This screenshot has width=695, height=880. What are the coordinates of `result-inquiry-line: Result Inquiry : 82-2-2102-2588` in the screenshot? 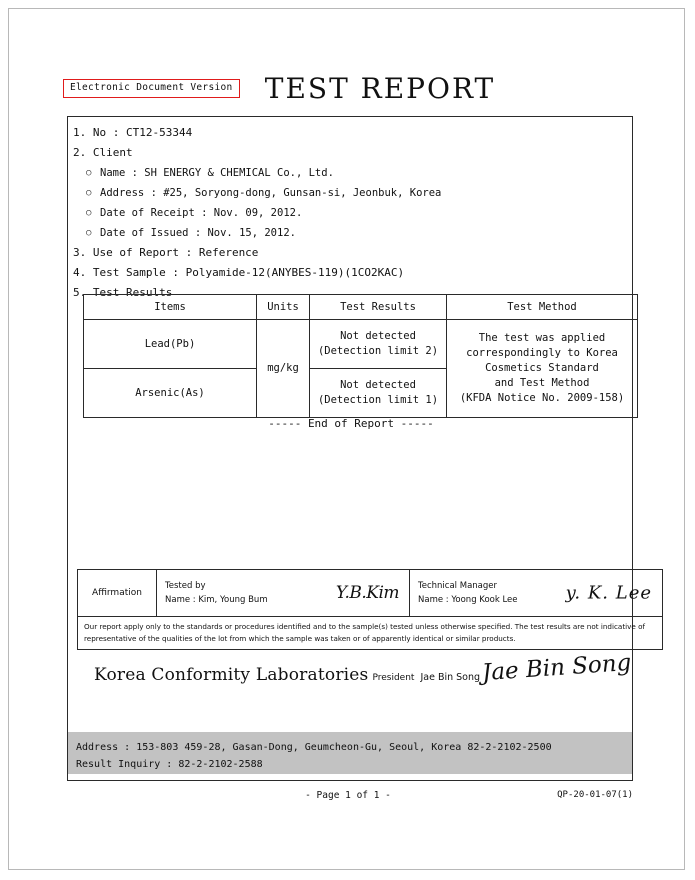 It's located at (169, 764).